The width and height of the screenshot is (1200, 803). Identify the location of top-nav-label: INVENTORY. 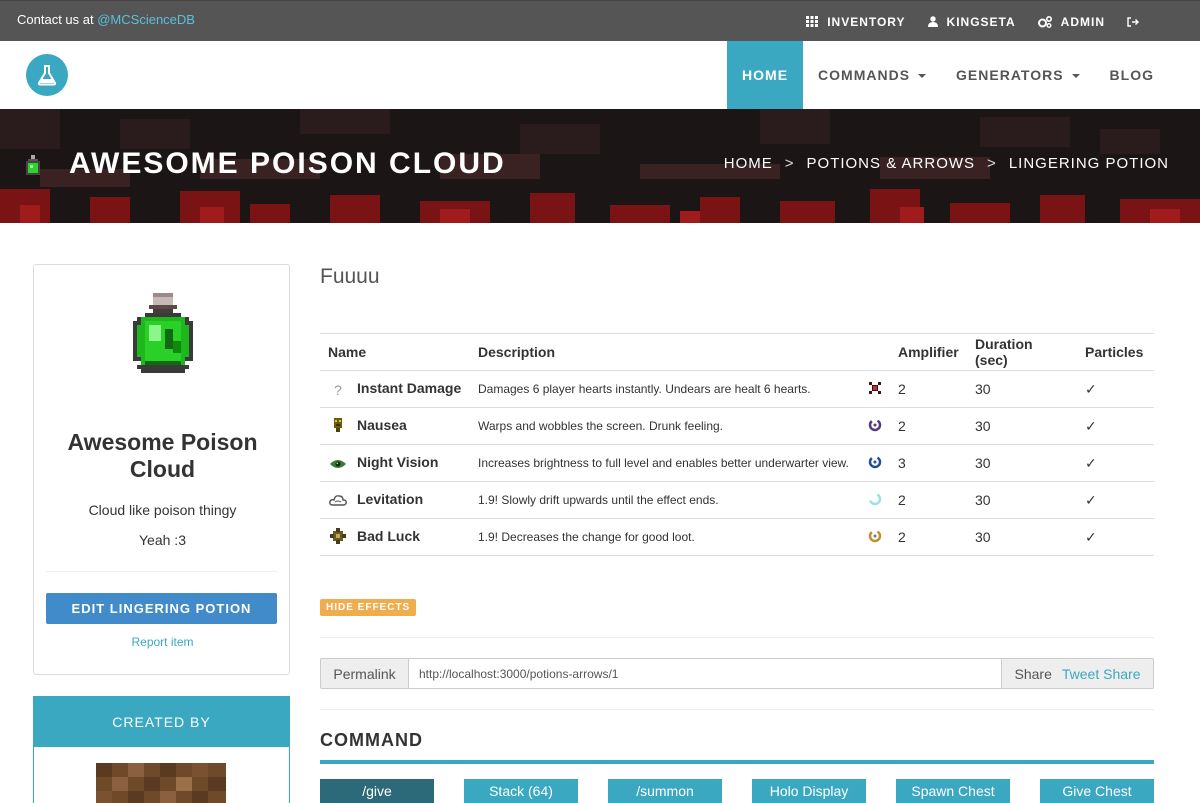
(866, 21).